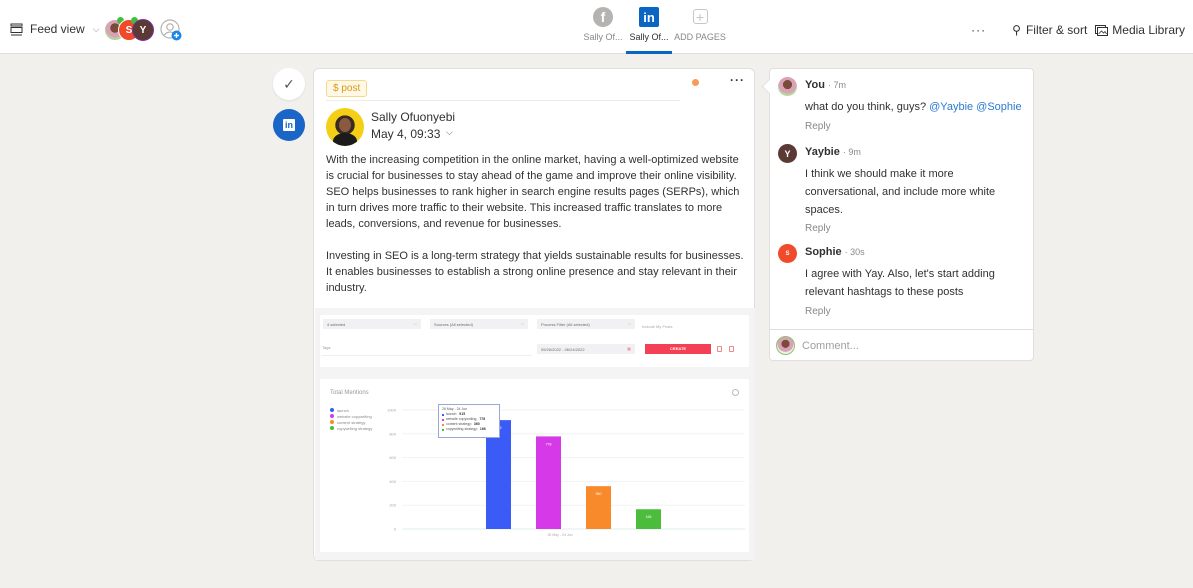  I want to click on y-tick-label: 1000, so click(392, 410).